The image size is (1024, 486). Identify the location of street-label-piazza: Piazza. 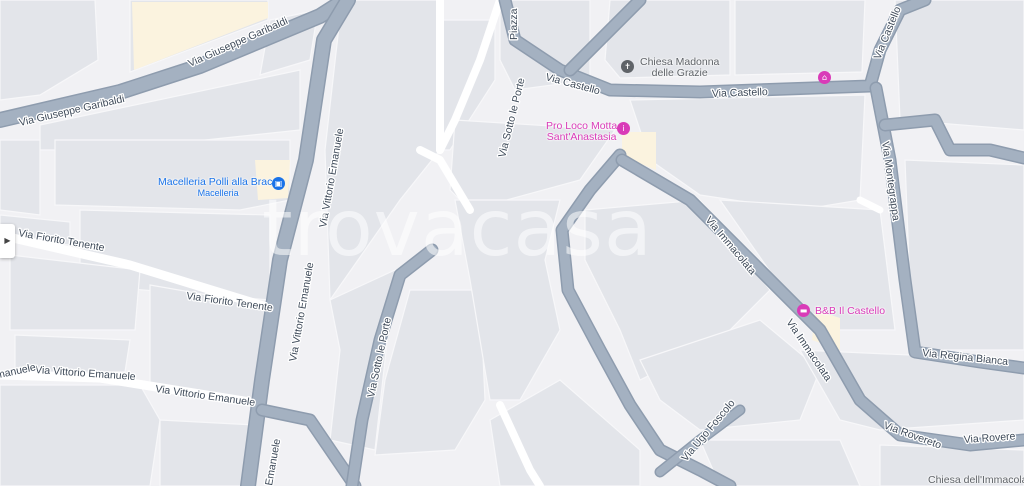
(514, 24).